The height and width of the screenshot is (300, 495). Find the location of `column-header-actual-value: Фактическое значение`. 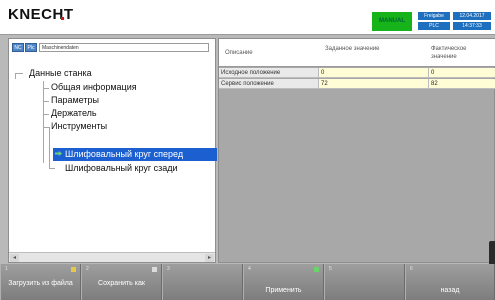

column-header-actual-value: Фактическое значение is located at coordinates (449, 53).